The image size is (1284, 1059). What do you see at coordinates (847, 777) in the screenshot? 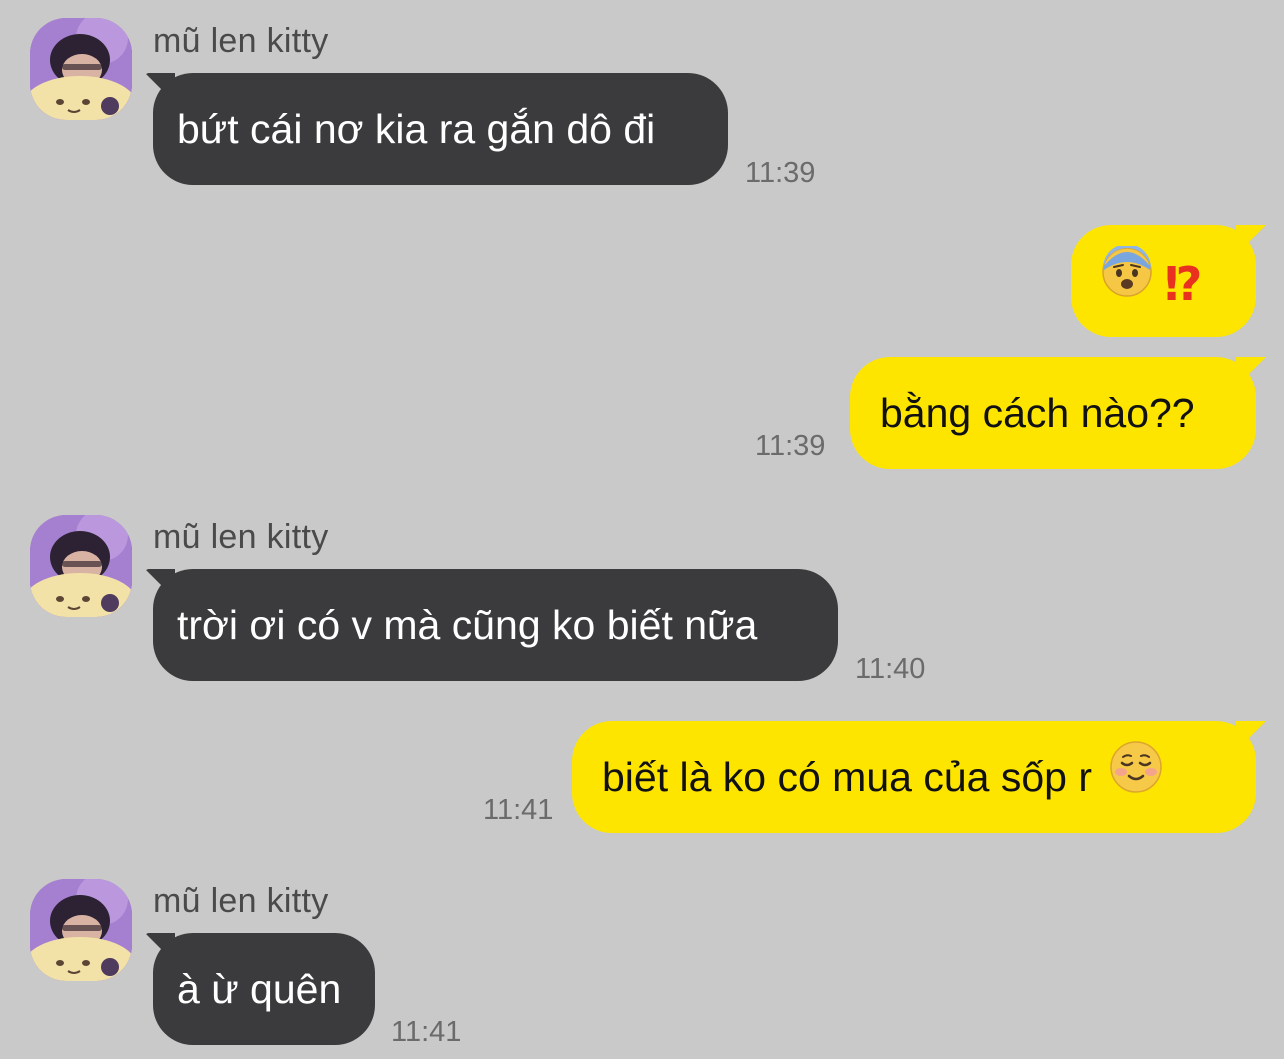
I see `message-text: biết là ko có mua của sốp r` at bounding box center [847, 777].